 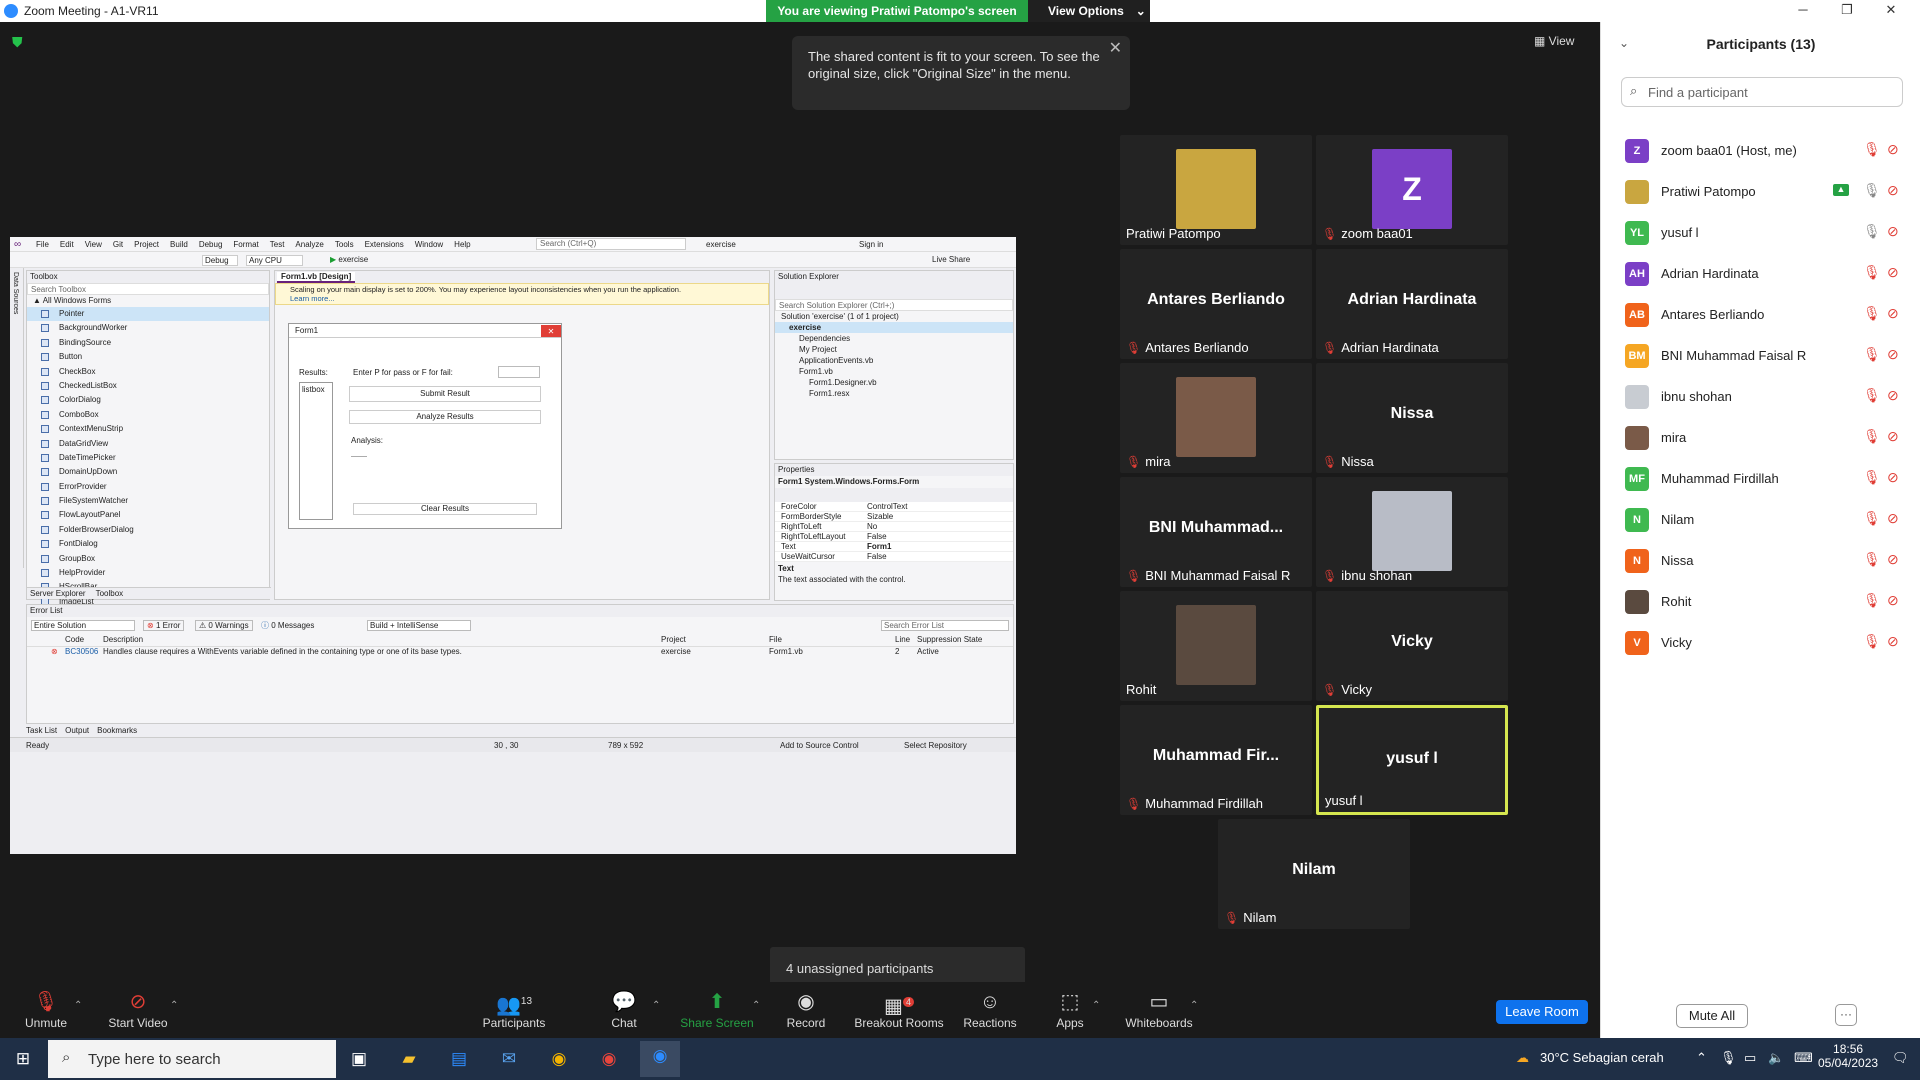 I want to click on unmute-button: 🎙 Unmute, so click(x=46, y=1010).